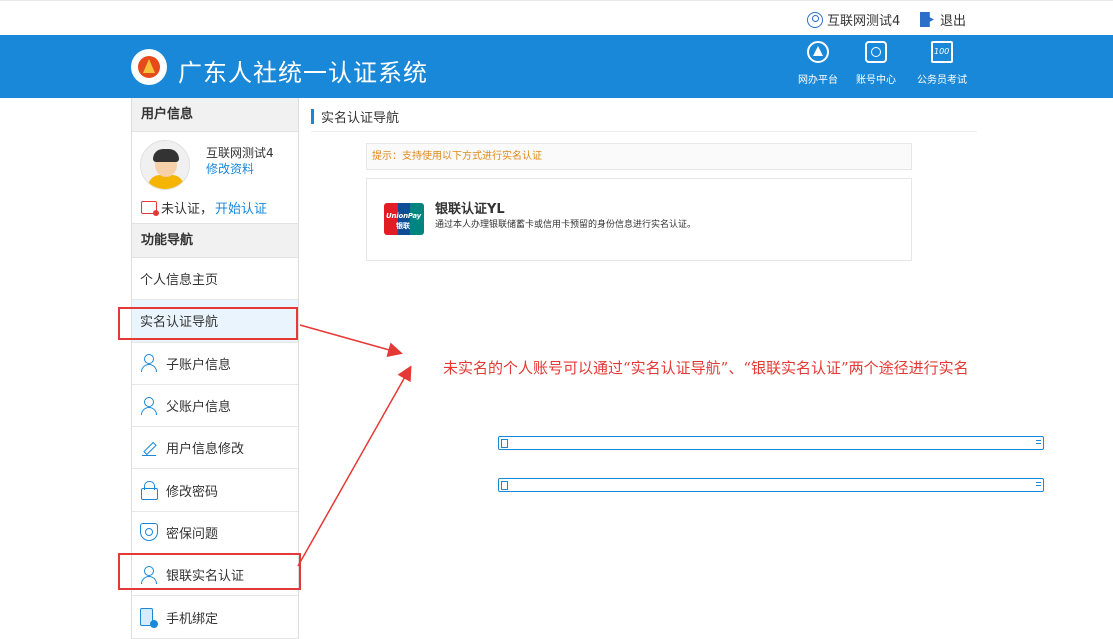 Image resolution: width=1113 pixels, height=639 pixels. What do you see at coordinates (149, 67) in the screenshot?
I see `site-logo` at bounding box center [149, 67].